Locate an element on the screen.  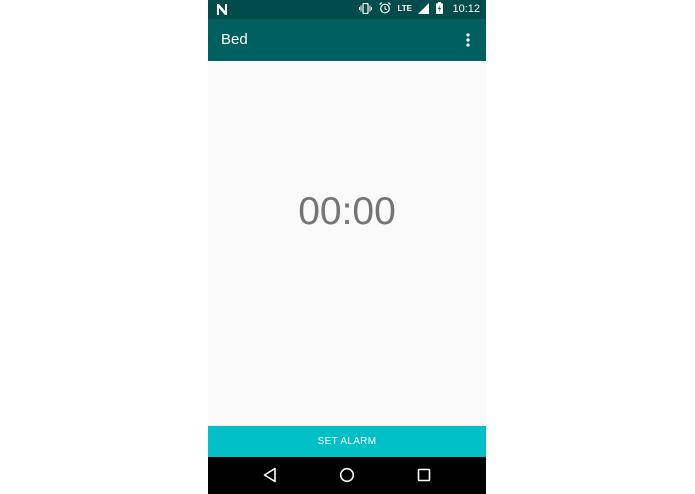
lte-label: LTE is located at coordinates (405, 8).